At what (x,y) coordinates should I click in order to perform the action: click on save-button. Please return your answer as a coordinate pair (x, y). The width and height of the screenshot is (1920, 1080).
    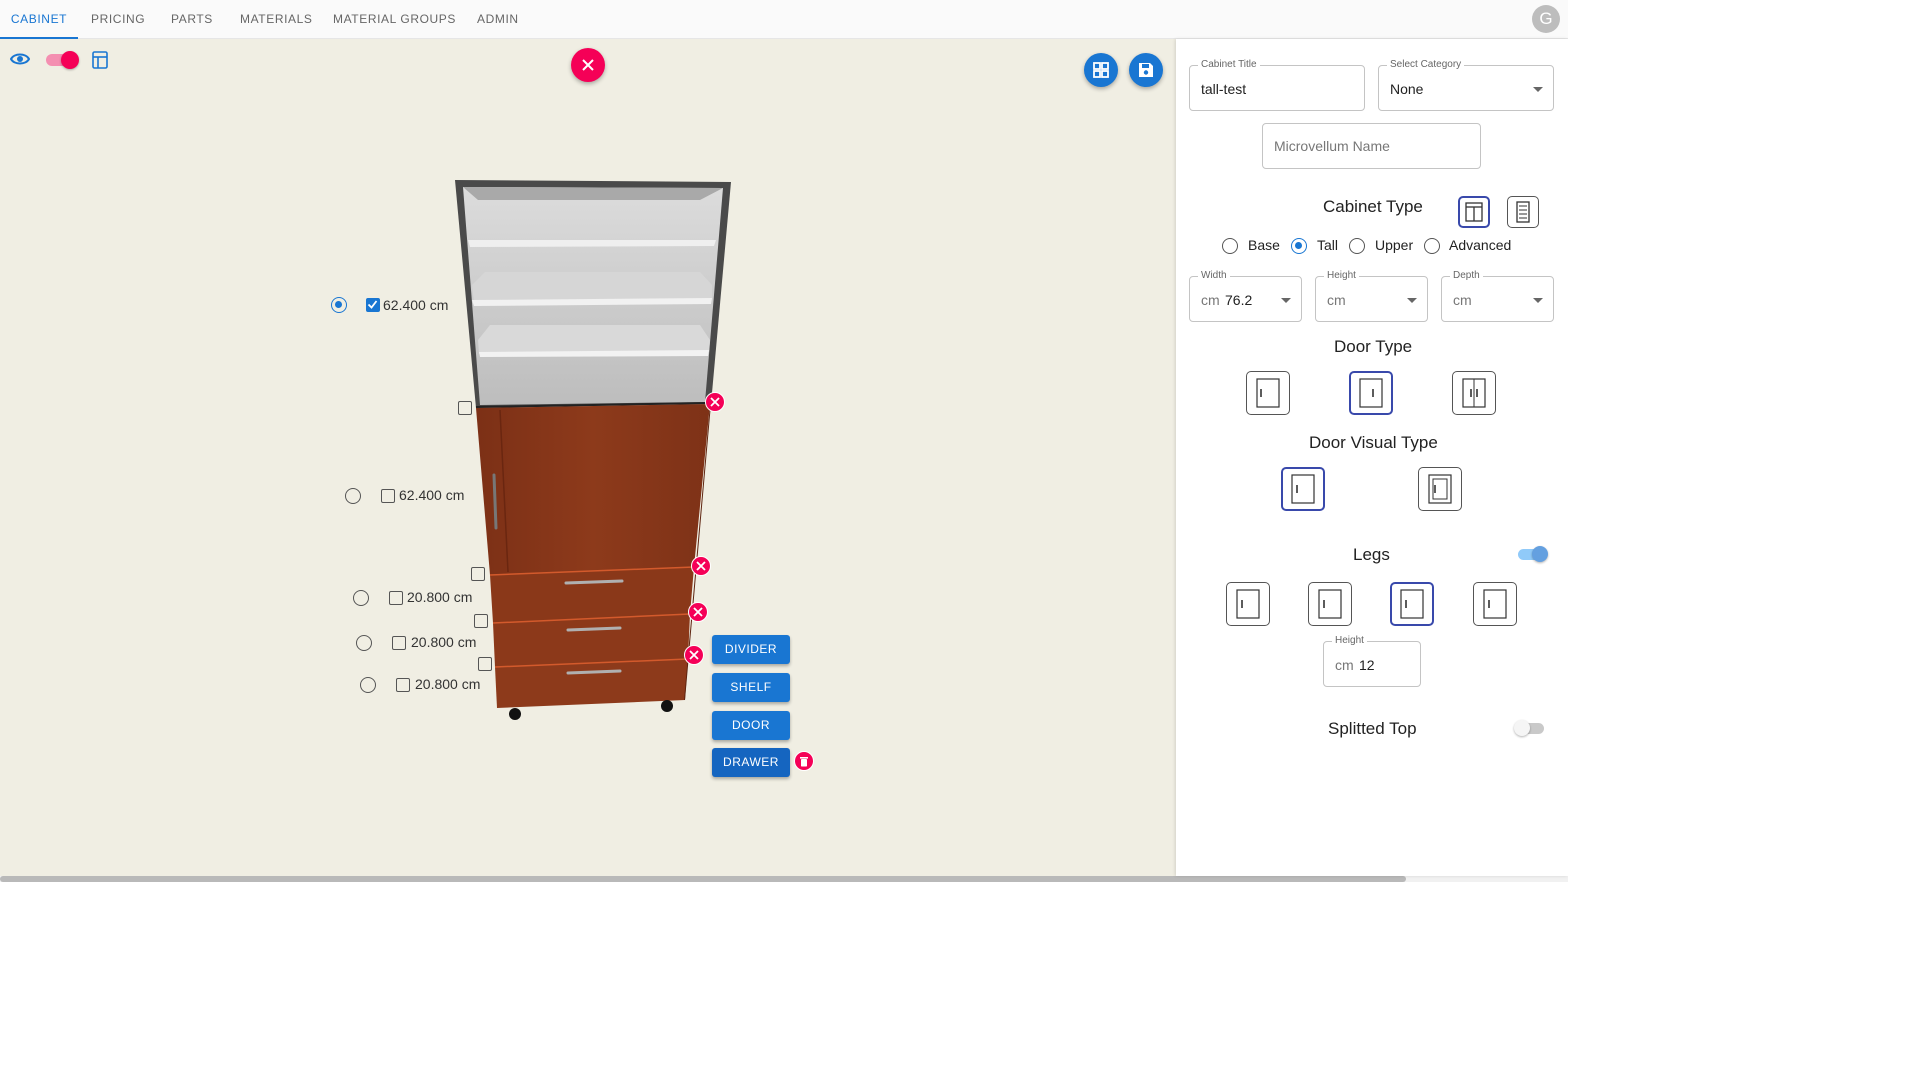
    Looking at the image, I should click on (1146, 70).